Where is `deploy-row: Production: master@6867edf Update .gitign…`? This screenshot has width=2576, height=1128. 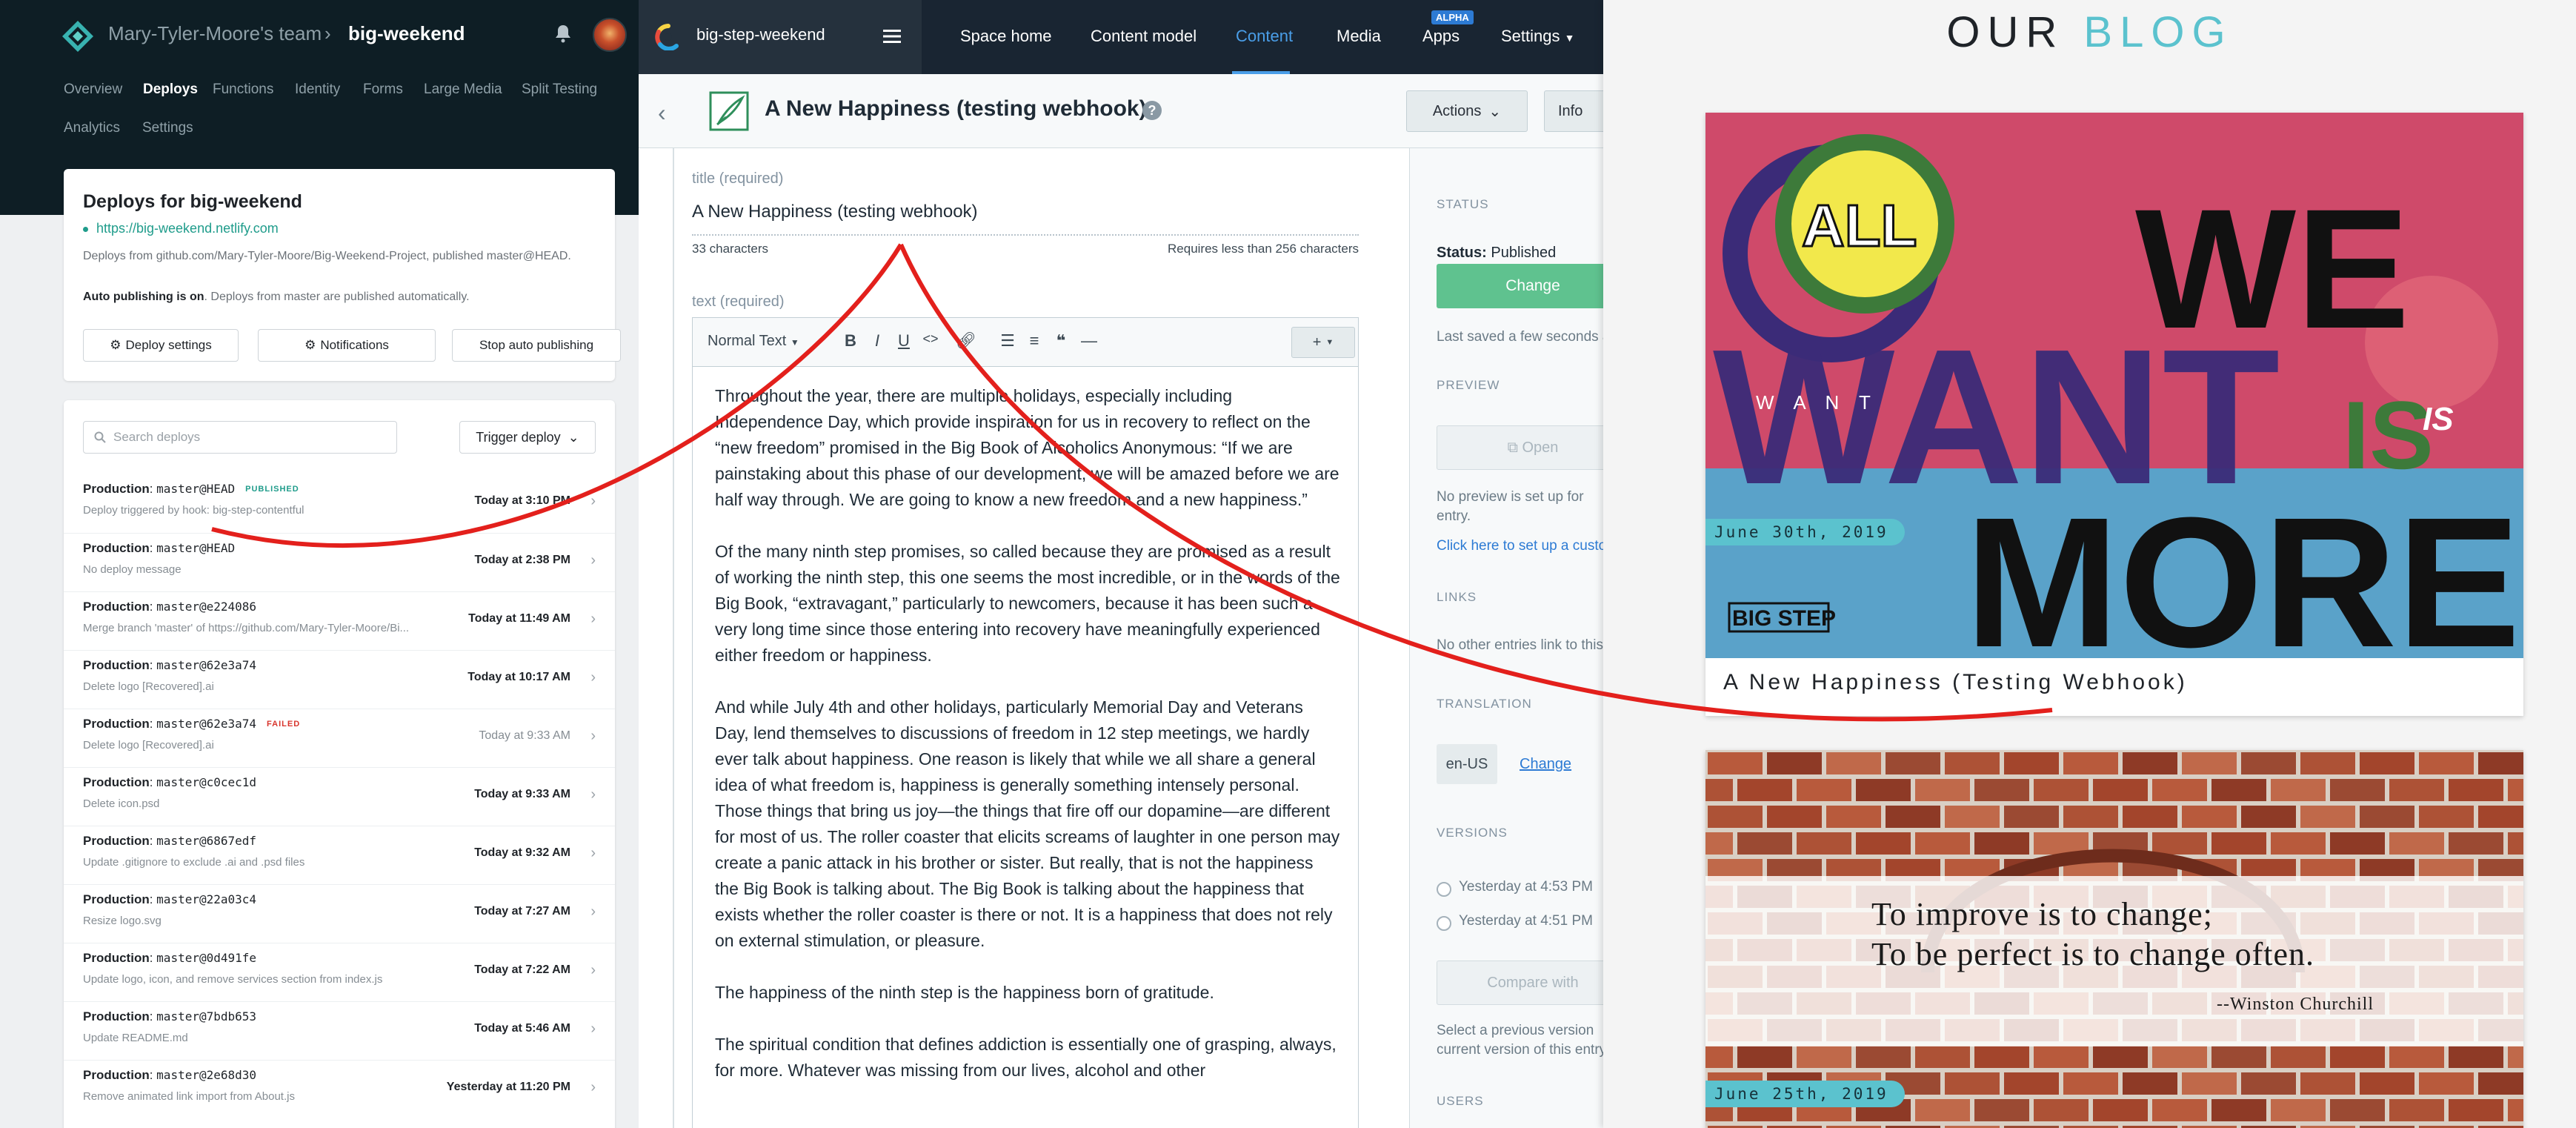 deploy-row: Production: master@6867edf Update .gitign… is located at coordinates (339, 855).